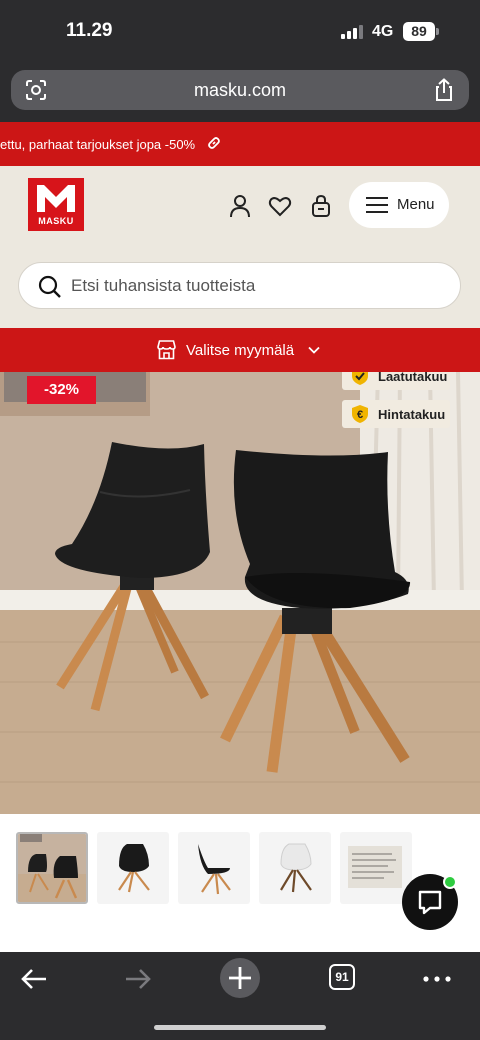 The width and height of the screenshot is (480, 1040). What do you see at coordinates (377, 205) in the screenshot?
I see `menu-icon` at bounding box center [377, 205].